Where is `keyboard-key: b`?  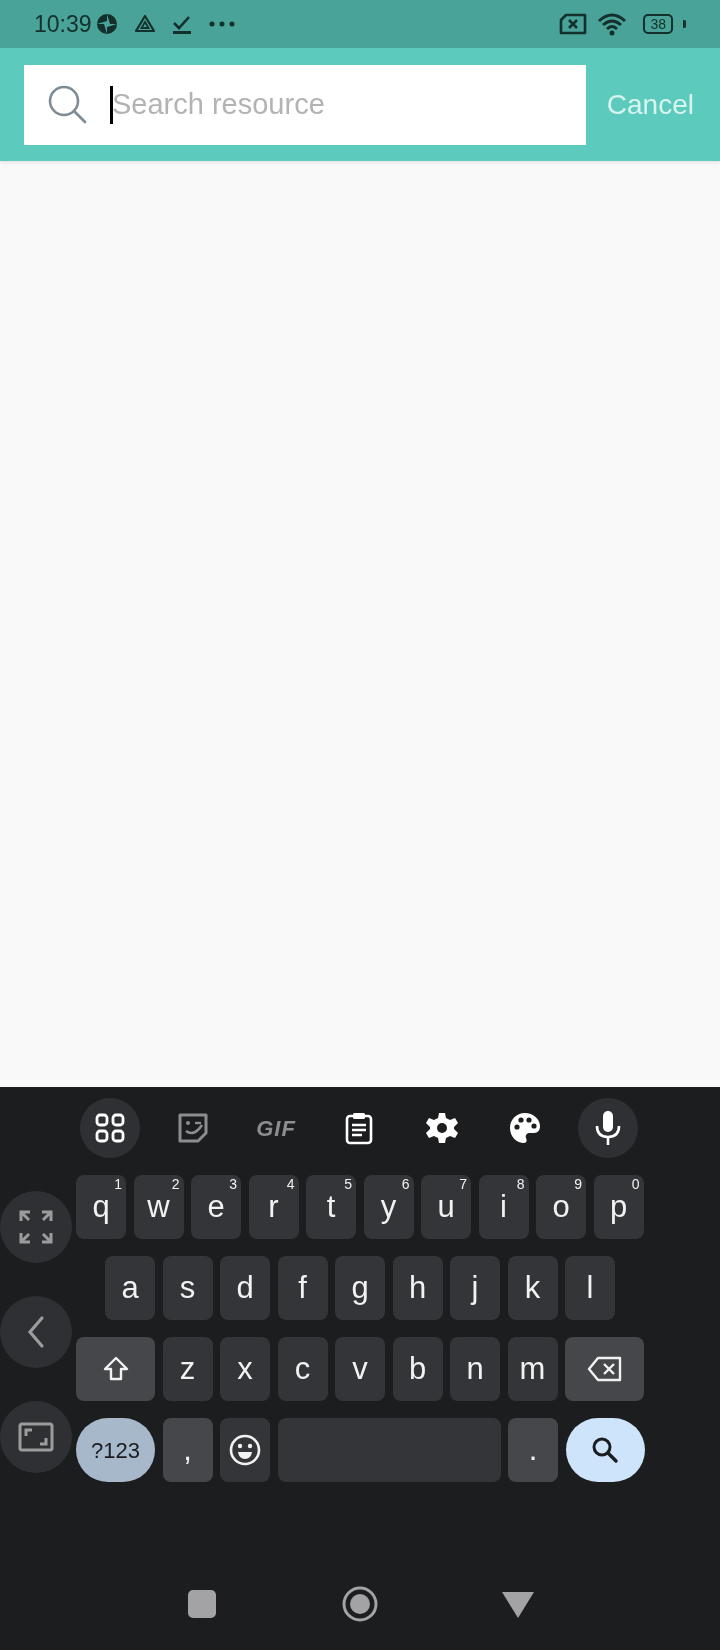
keyboard-key: b is located at coordinates (417, 1369).